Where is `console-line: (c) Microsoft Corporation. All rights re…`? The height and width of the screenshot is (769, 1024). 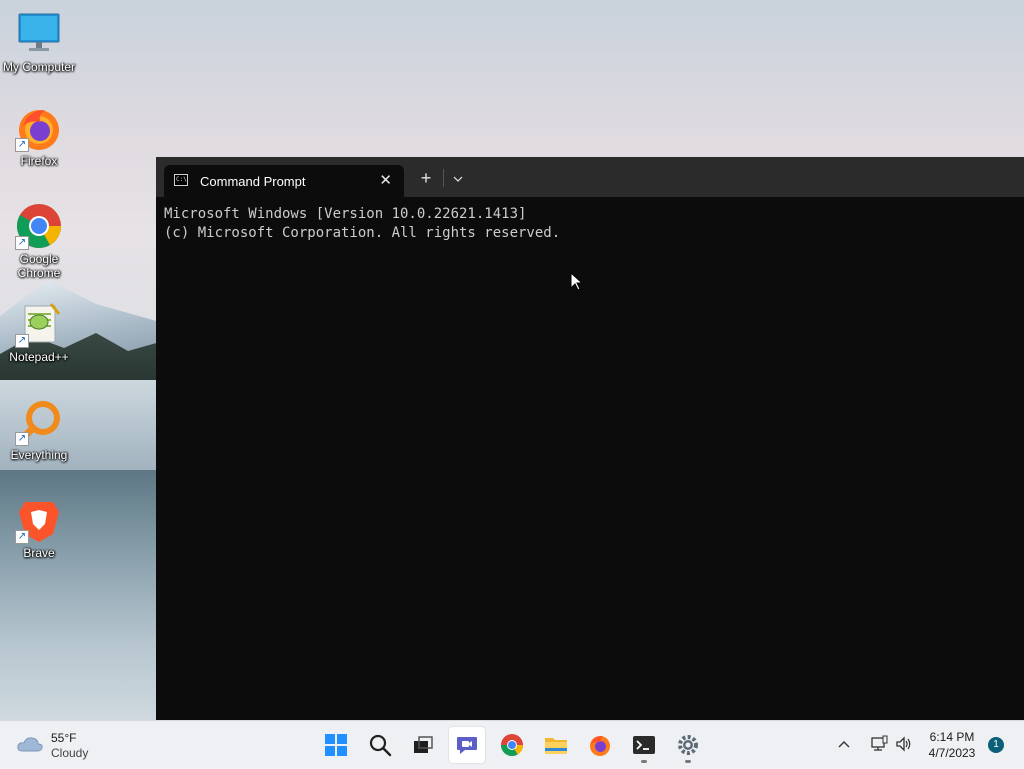 console-line: (c) Microsoft Corporation. All rights re… is located at coordinates (362, 233).